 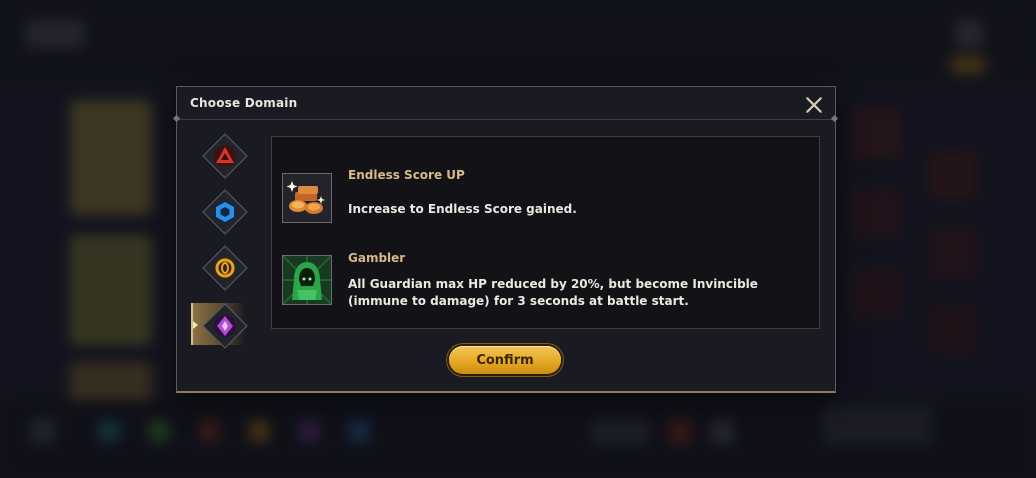 I want to click on red-triangle-icon, so click(x=225, y=156).